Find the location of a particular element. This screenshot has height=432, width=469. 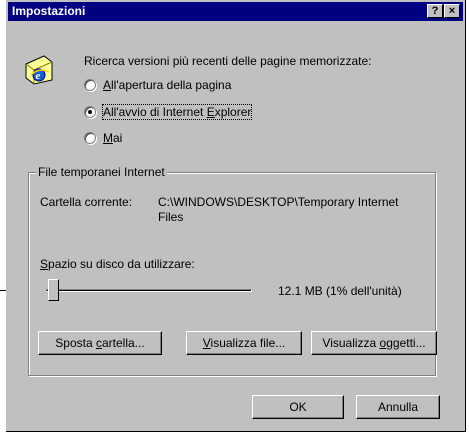

help-button: ? is located at coordinates (435, 11).